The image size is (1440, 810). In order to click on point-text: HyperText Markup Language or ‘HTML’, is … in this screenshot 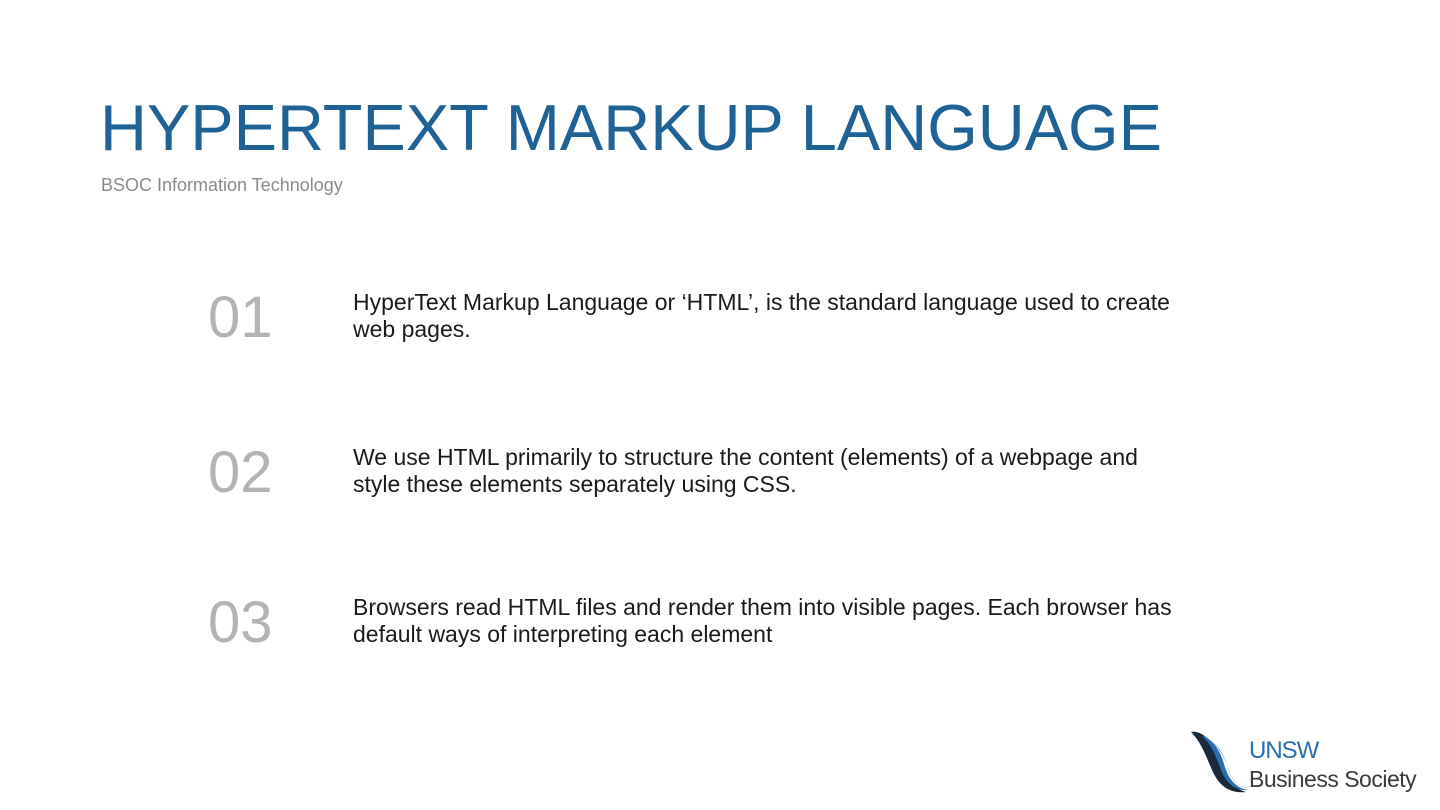, I will do `click(761, 315)`.